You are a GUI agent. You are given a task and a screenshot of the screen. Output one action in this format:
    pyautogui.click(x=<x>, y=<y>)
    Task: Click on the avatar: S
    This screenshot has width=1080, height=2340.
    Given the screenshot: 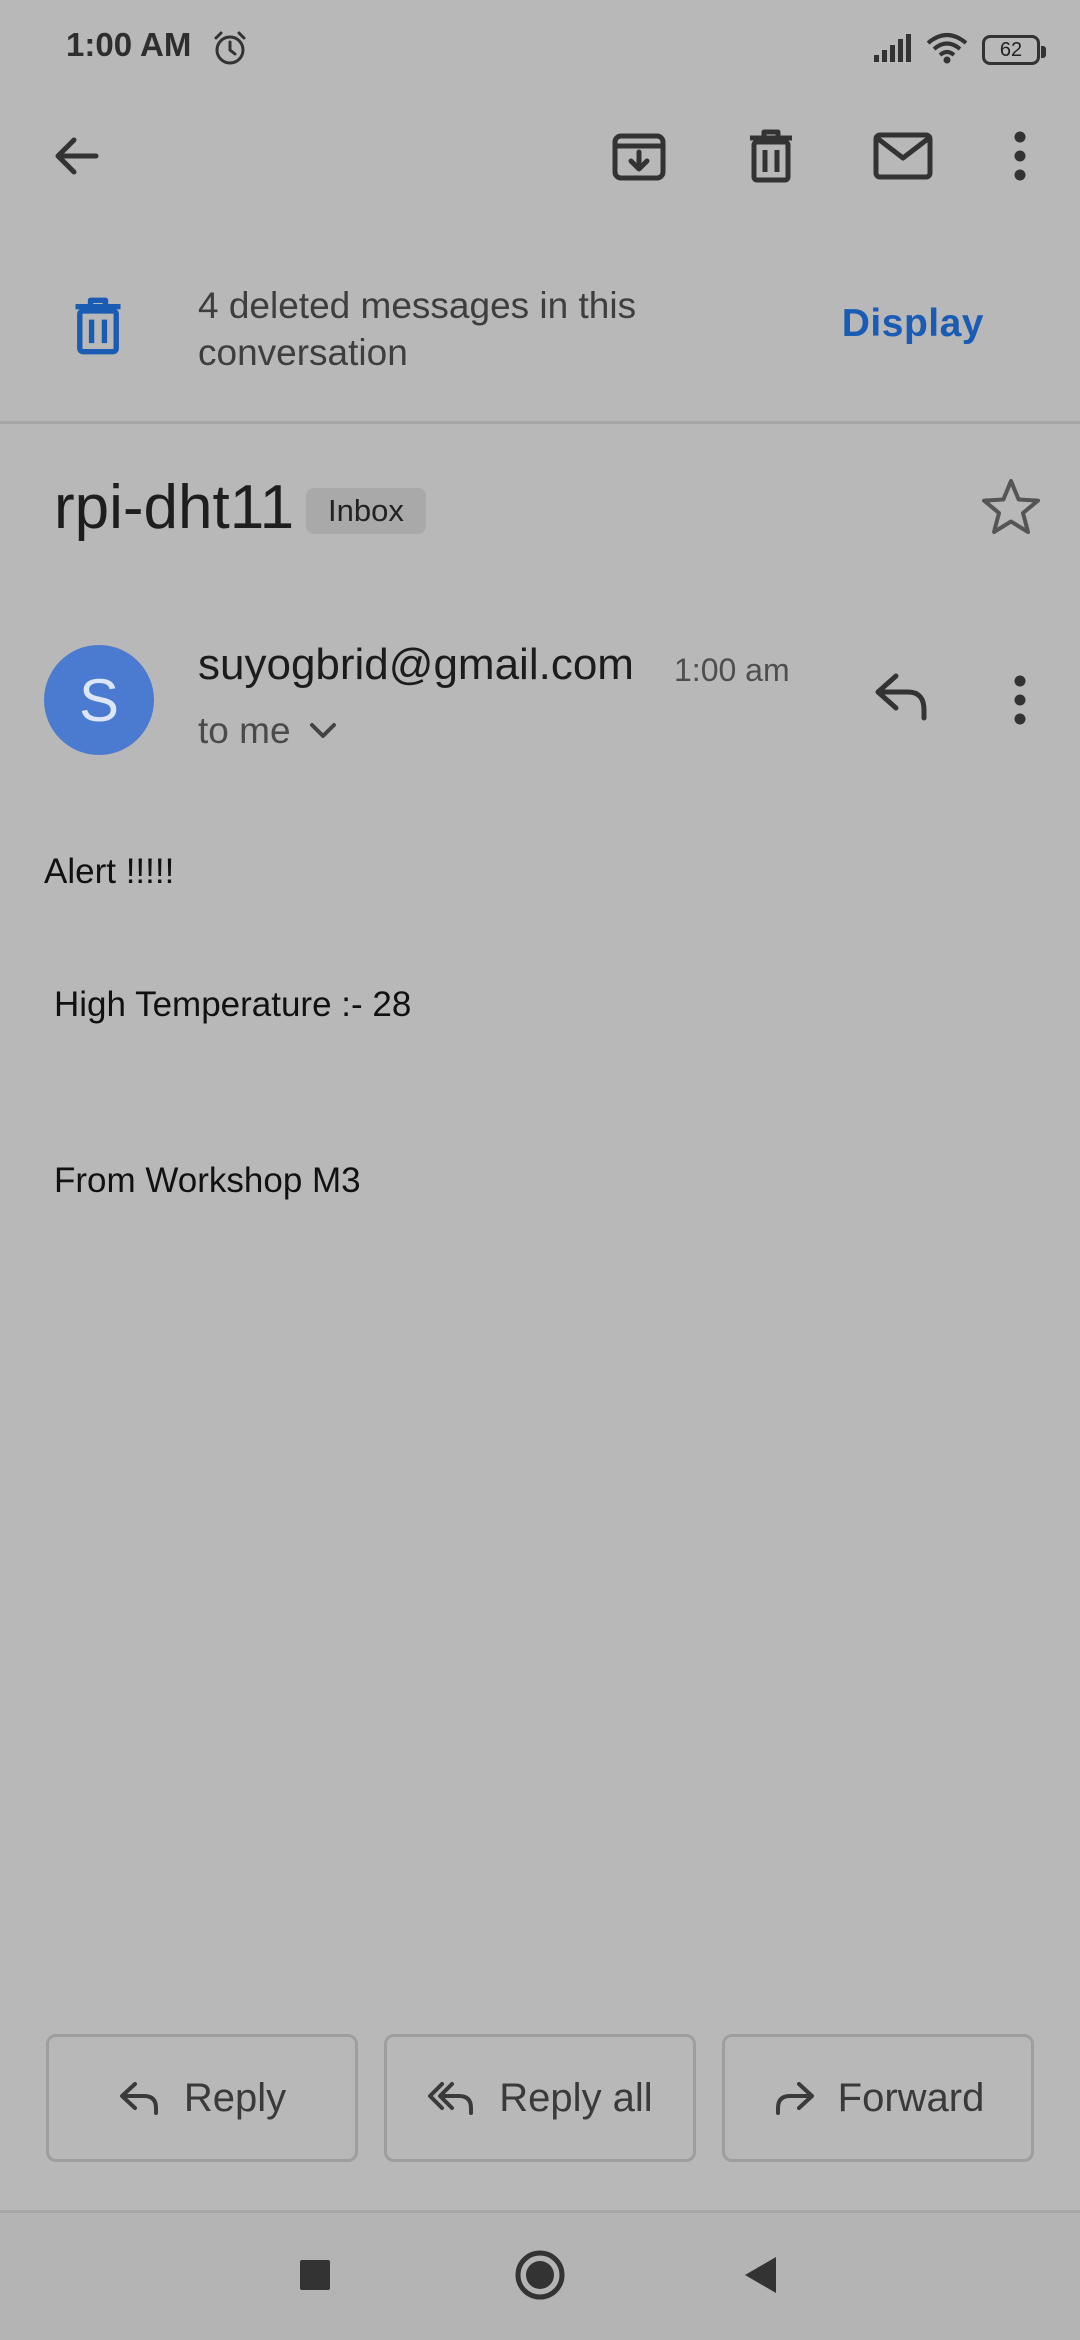 What is the action you would take?
    pyautogui.click(x=99, y=700)
    